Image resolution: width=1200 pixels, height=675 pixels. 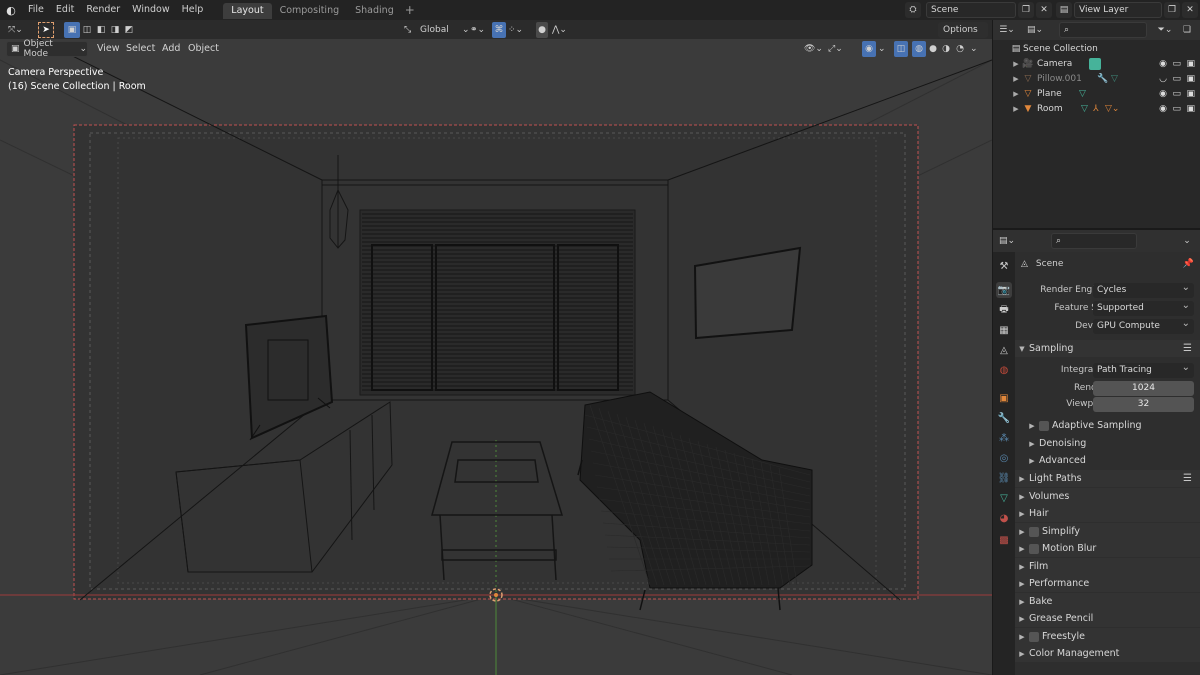 I want to click on tool-tab-icon: ⚒, so click(x=1004, y=266).